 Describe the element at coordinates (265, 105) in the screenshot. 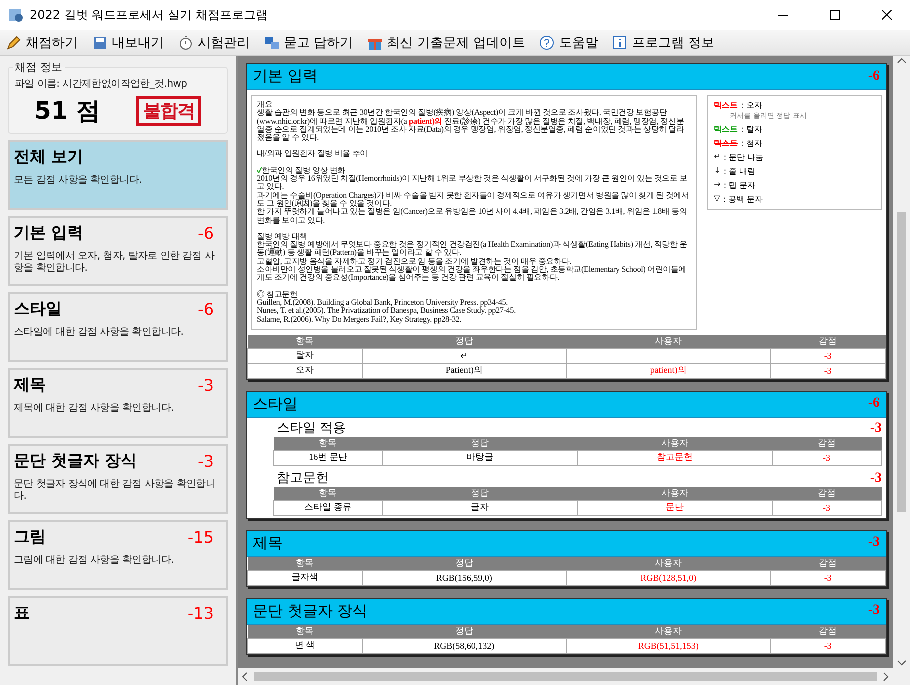

I see `document-paragraph: 개요` at that location.